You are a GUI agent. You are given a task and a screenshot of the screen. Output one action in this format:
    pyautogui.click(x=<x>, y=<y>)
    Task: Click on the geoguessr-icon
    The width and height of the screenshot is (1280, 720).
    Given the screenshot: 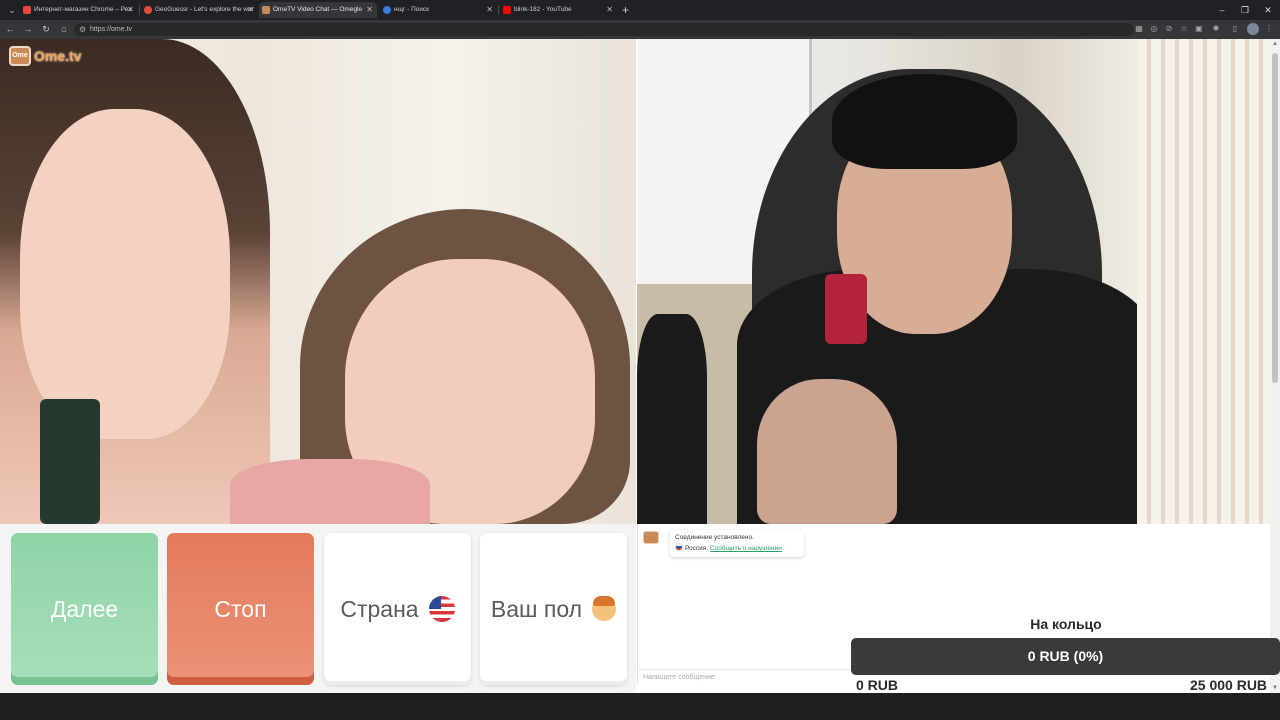 What is the action you would take?
    pyautogui.click(x=148, y=10)
    